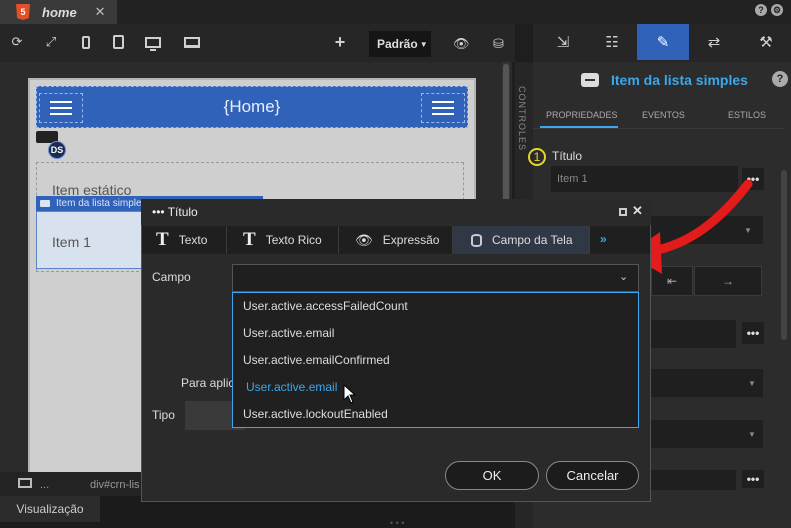 The image size is (791, 528). Describe the element at coordinates (208, 383) in the screenshot. I see `aplicar-label: Para aplic` at that location.